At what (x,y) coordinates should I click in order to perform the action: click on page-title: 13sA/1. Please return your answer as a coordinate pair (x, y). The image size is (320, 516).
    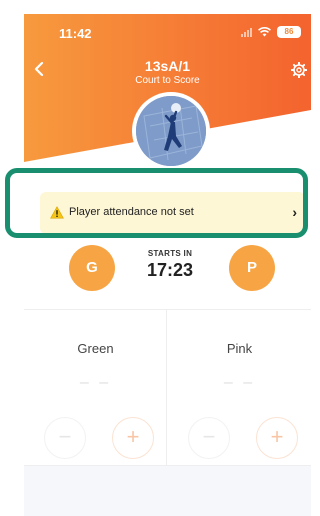
    Looking at the image, I should click on (167, 66).